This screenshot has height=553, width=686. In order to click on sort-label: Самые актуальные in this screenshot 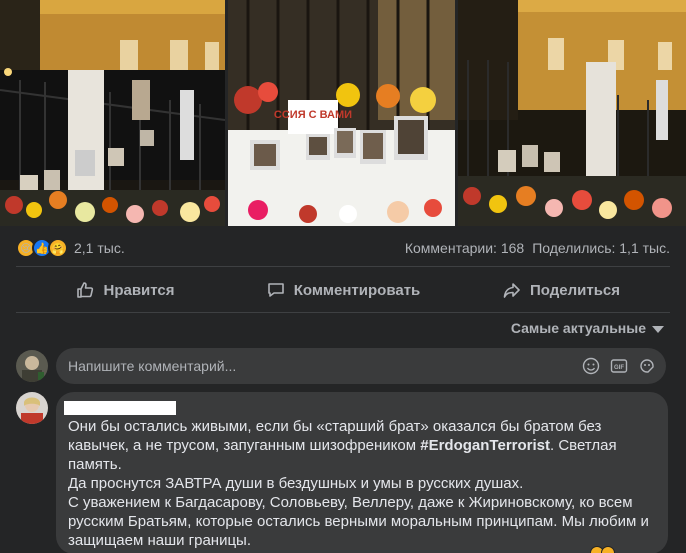, I will do `click(578, 328)`.